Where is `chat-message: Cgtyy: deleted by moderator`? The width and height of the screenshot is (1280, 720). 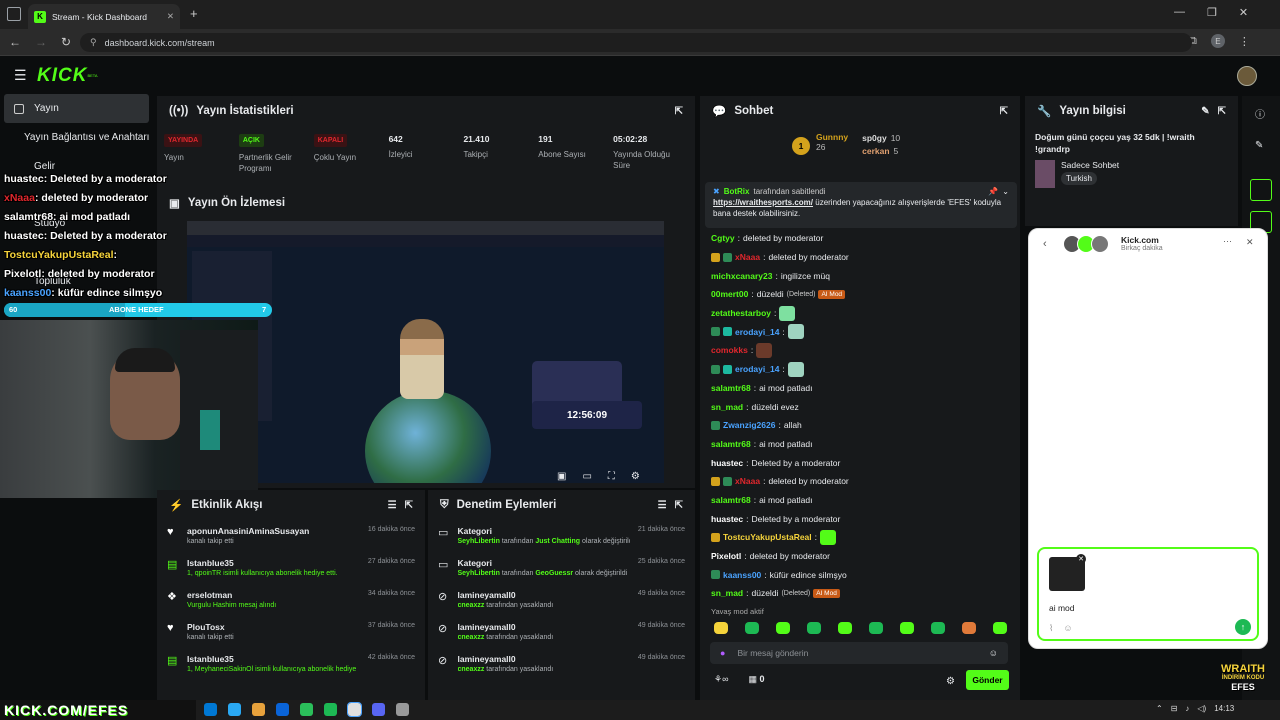
chat-message: Cgtyy: deleted by moderator is located at coordinates (860, 238).